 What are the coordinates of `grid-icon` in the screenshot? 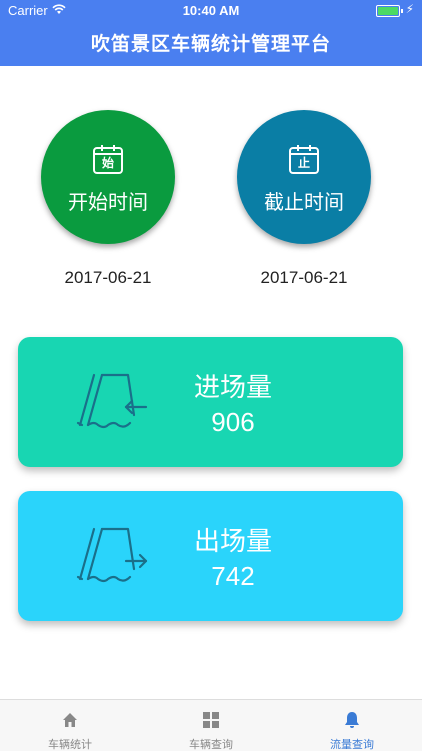 It's located at (211, 720).